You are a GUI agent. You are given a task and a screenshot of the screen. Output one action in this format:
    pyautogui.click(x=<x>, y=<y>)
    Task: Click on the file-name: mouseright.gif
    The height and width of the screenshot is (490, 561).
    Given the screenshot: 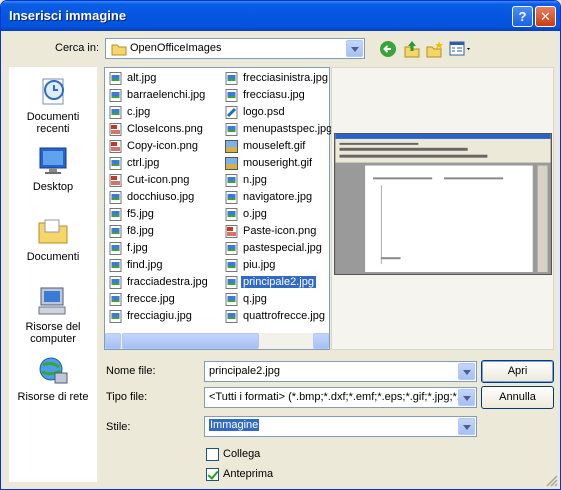 What is the action you would take?
    pyautogui.click(x=278, y=163)
    